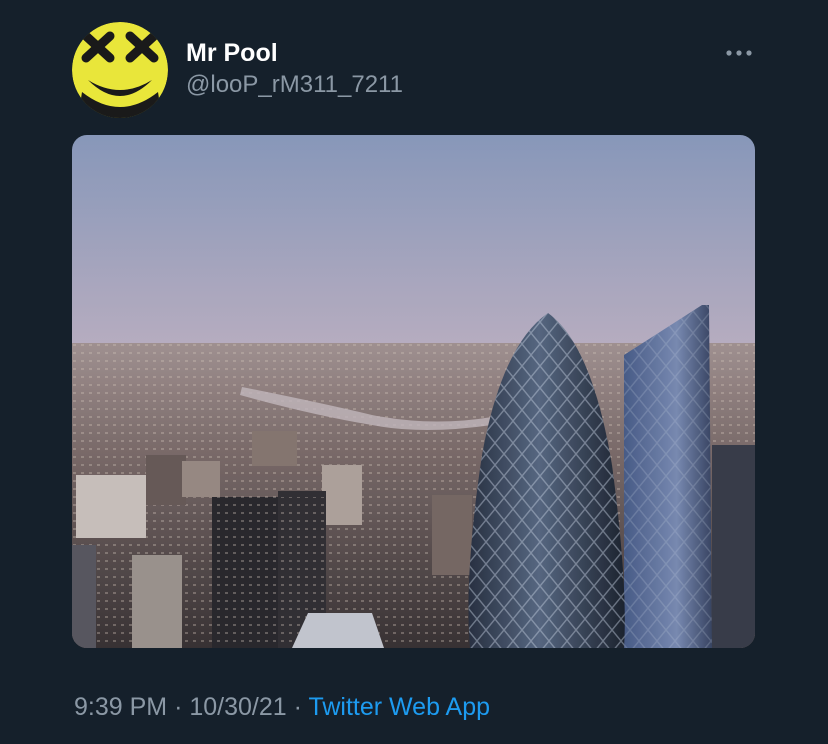 The image size is (828, 744). Describe the element at coordinates (399, 707) in the screenshot. I see `tweet-source-link: Twitter Web App` at that location.